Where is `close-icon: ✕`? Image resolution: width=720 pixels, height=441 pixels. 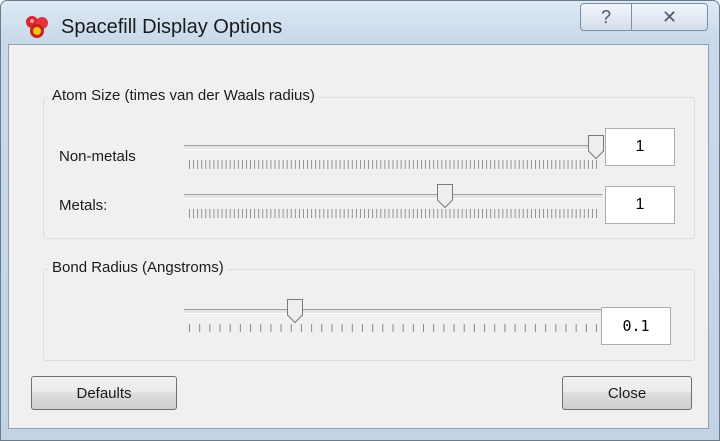
close-icon: ✕ is located at coordinates (669, 16).